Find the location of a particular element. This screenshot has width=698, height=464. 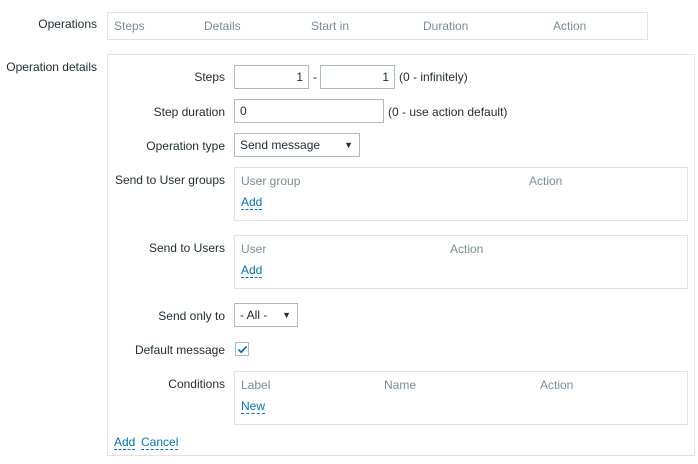

send-to-user-groups-label: Send to User groups is located at coordinates (169, 180).